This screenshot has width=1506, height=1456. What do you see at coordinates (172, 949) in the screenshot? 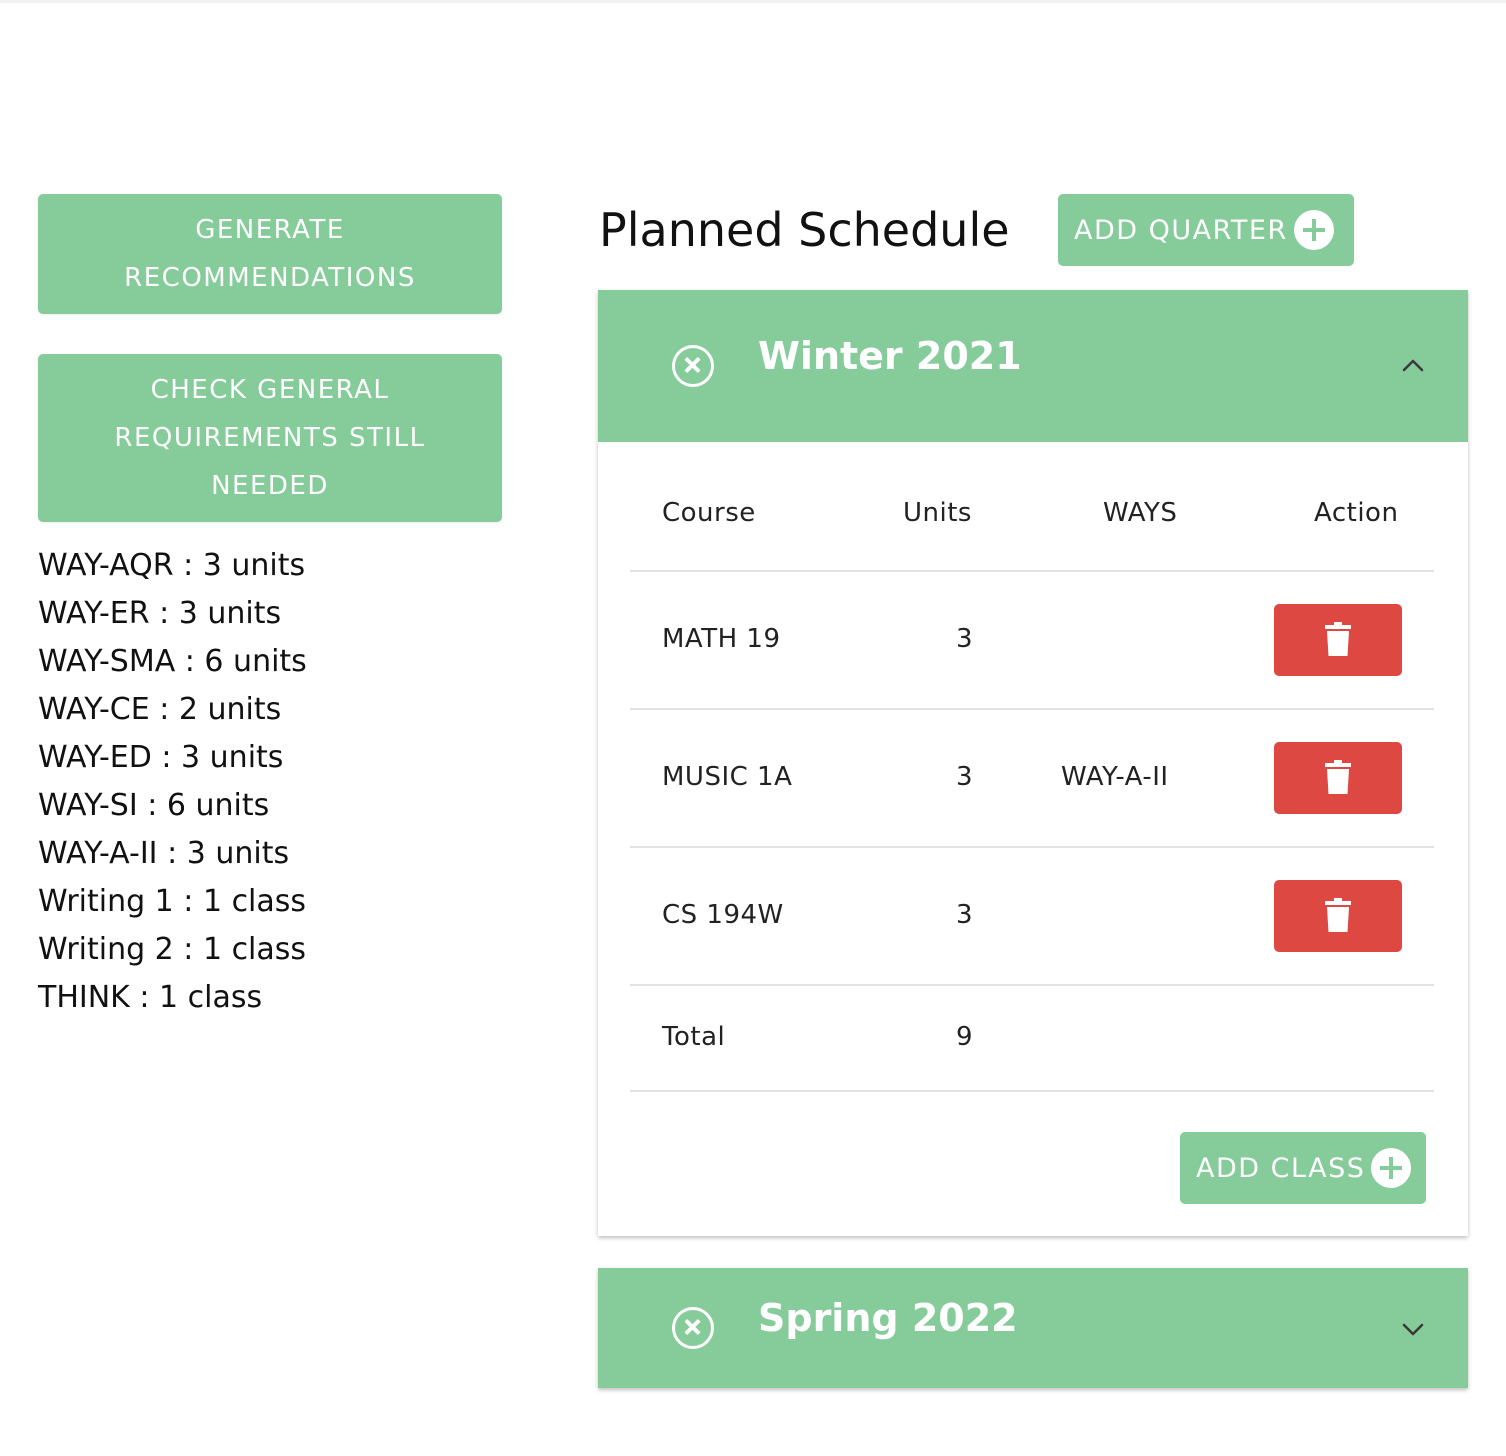
I see `requirement-item: Writing 2 : 1 class` at bounding box center [172, 949].